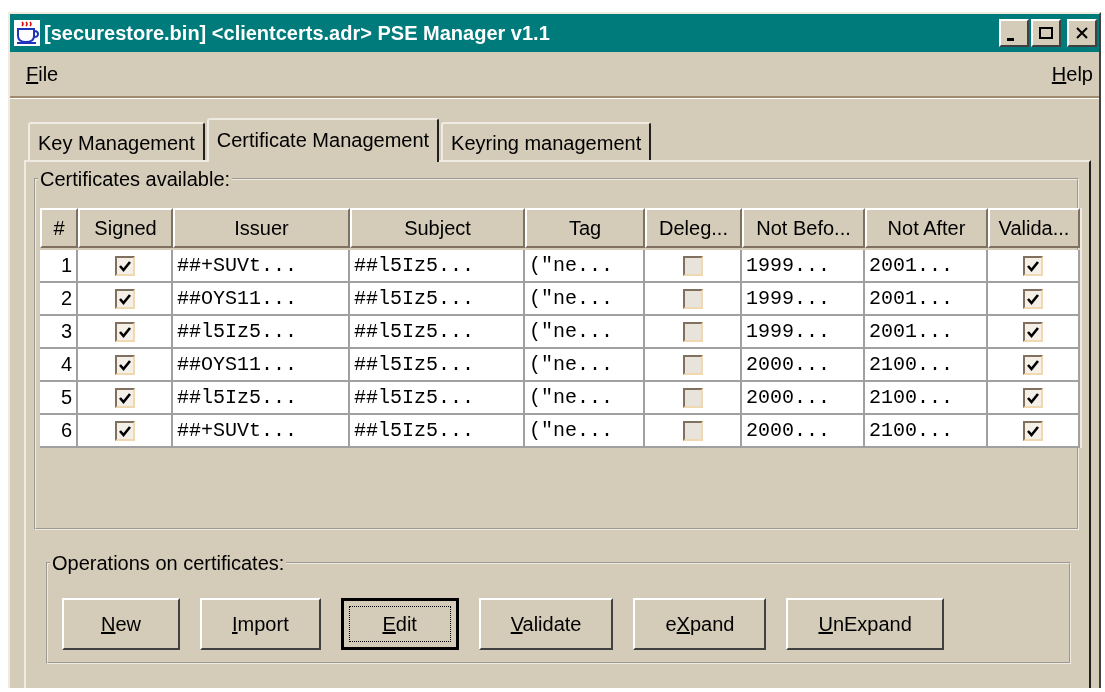 The width and height of the screenshot is (1105, 692). What do you see at coordinates (66, 265) in the screenshot?
I see `row-number: 1` at bounding box center [66, 265].